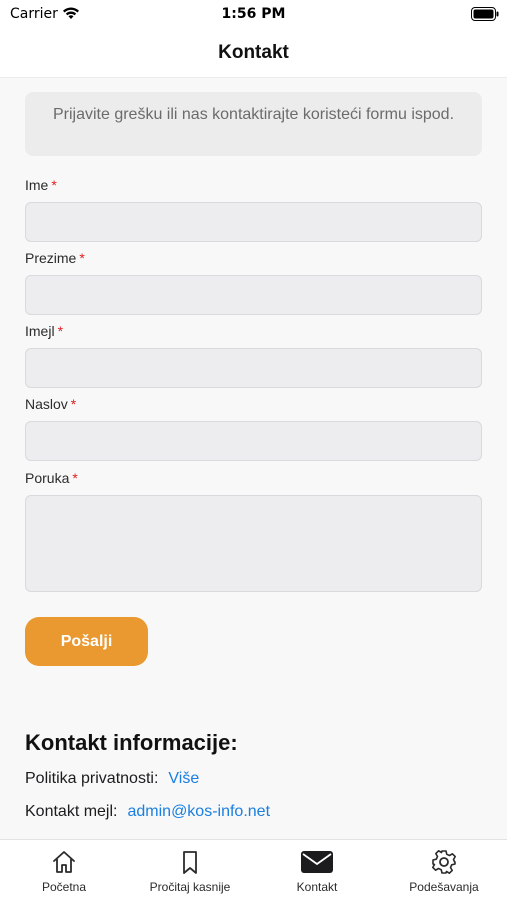 Image resolution: width=507 pixels, height=900 pixels. Describe the element at coordinates (51, 258) in the screenshot. I see `last-name-label-text: Prezime` at that location.